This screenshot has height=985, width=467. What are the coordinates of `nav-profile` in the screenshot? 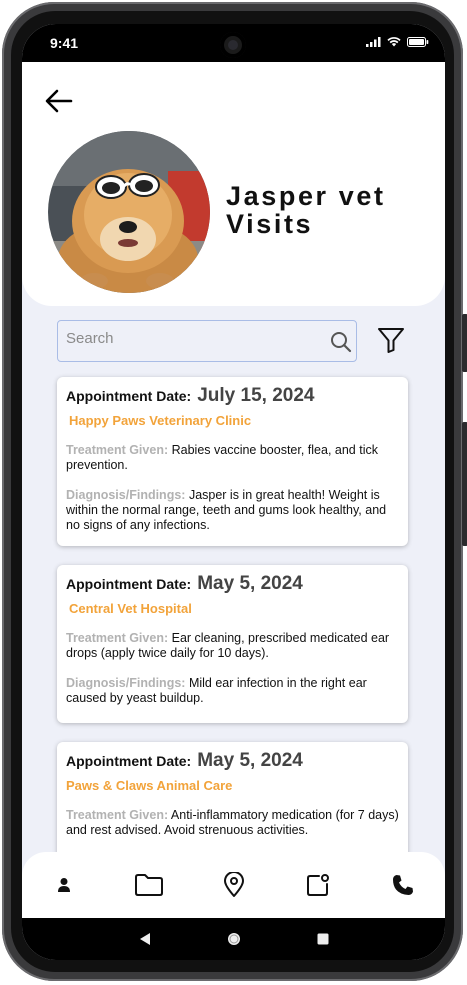 It's located at (64, 885).